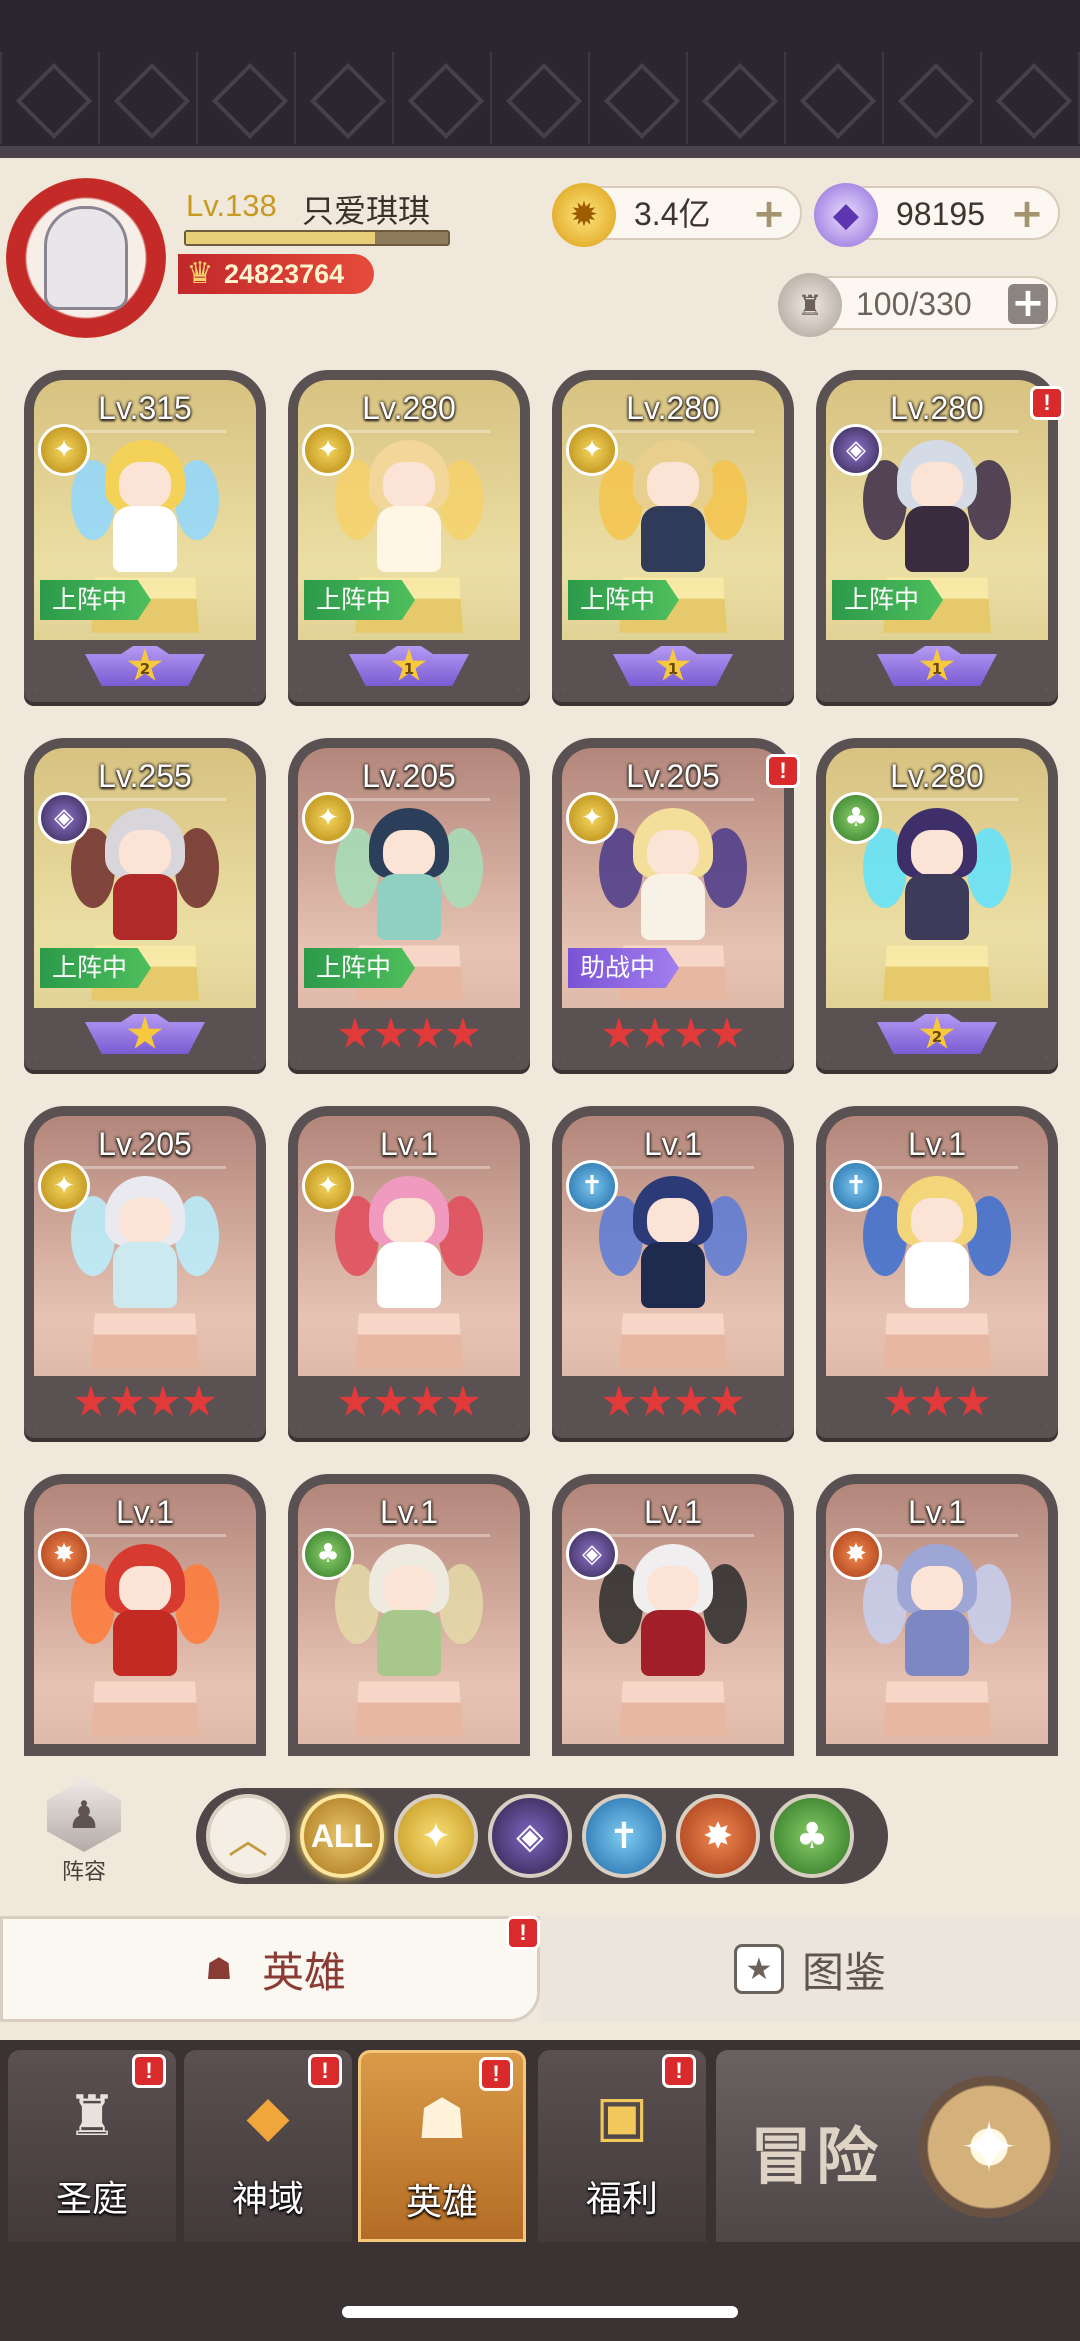 The height and width of the screenshot is (2341, 1080). I want to click on hero-card-frame: Lv.280 ♣ 2, so click(937, 904).